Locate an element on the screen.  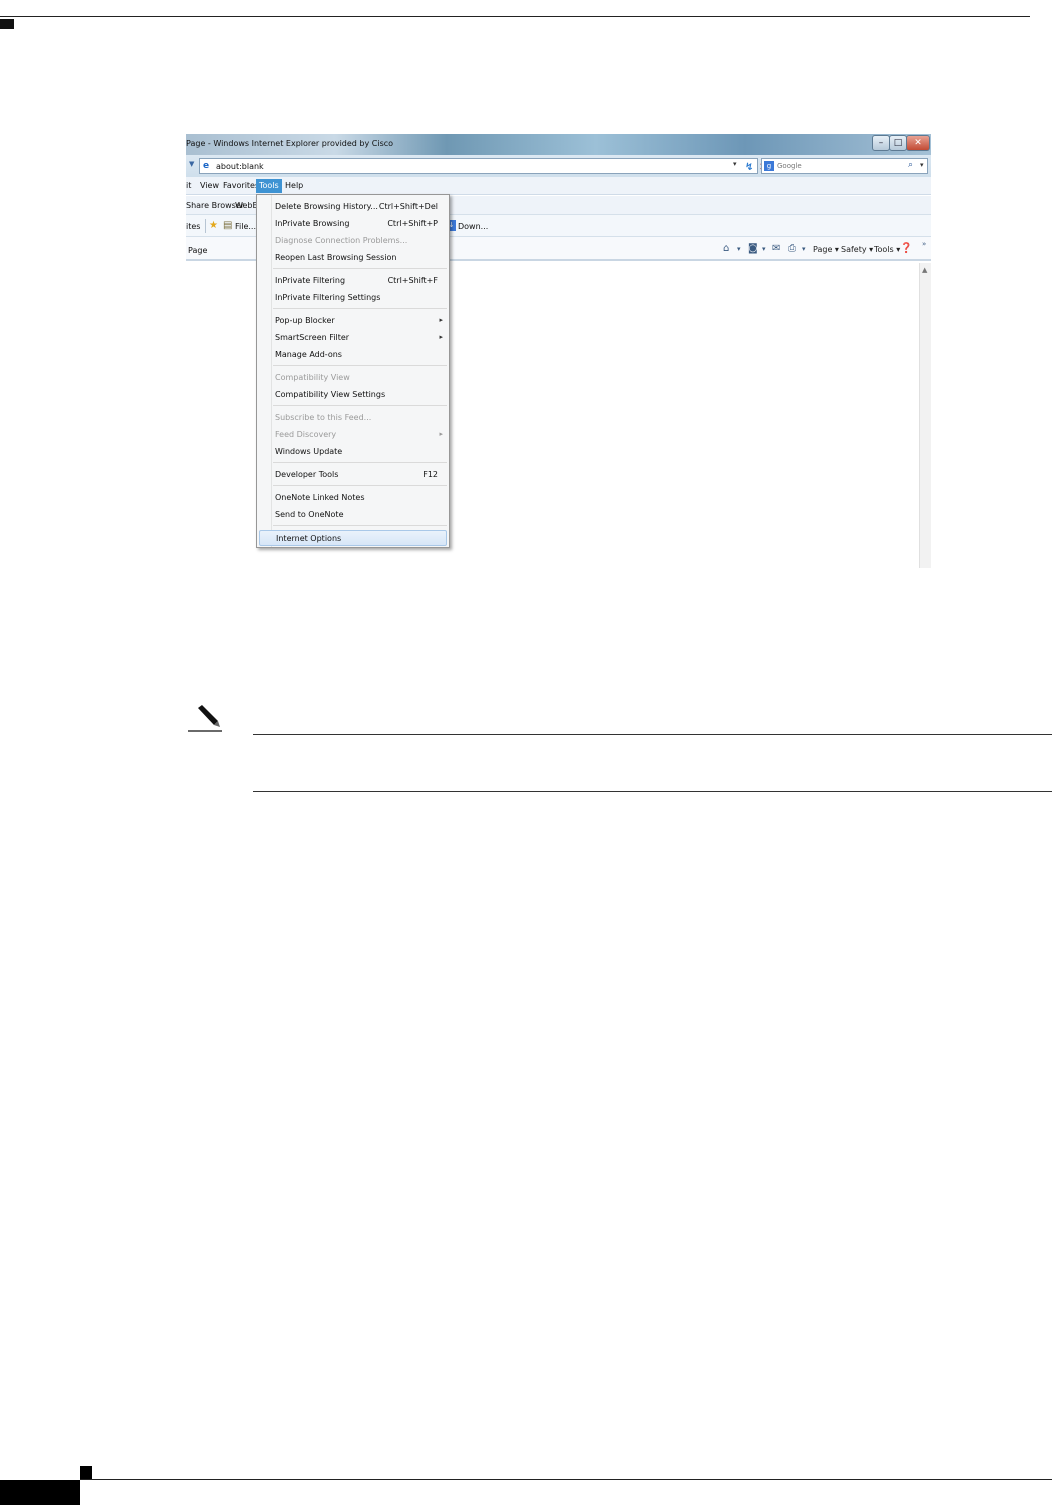
menu-help: Help is located at coordinates (294, 185).